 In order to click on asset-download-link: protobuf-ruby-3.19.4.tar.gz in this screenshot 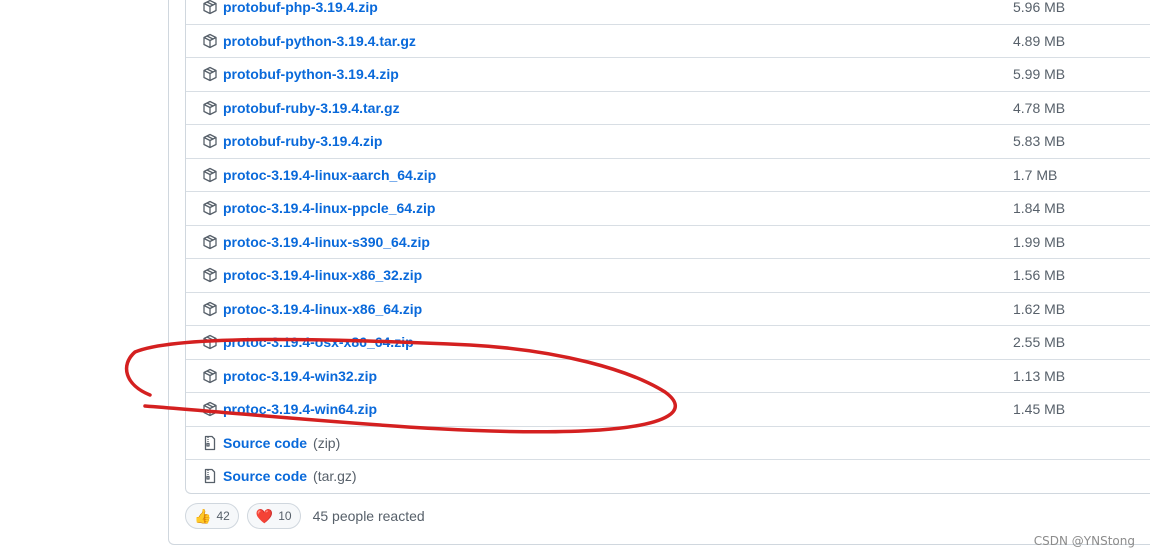, I will do `click(311, 108)`.